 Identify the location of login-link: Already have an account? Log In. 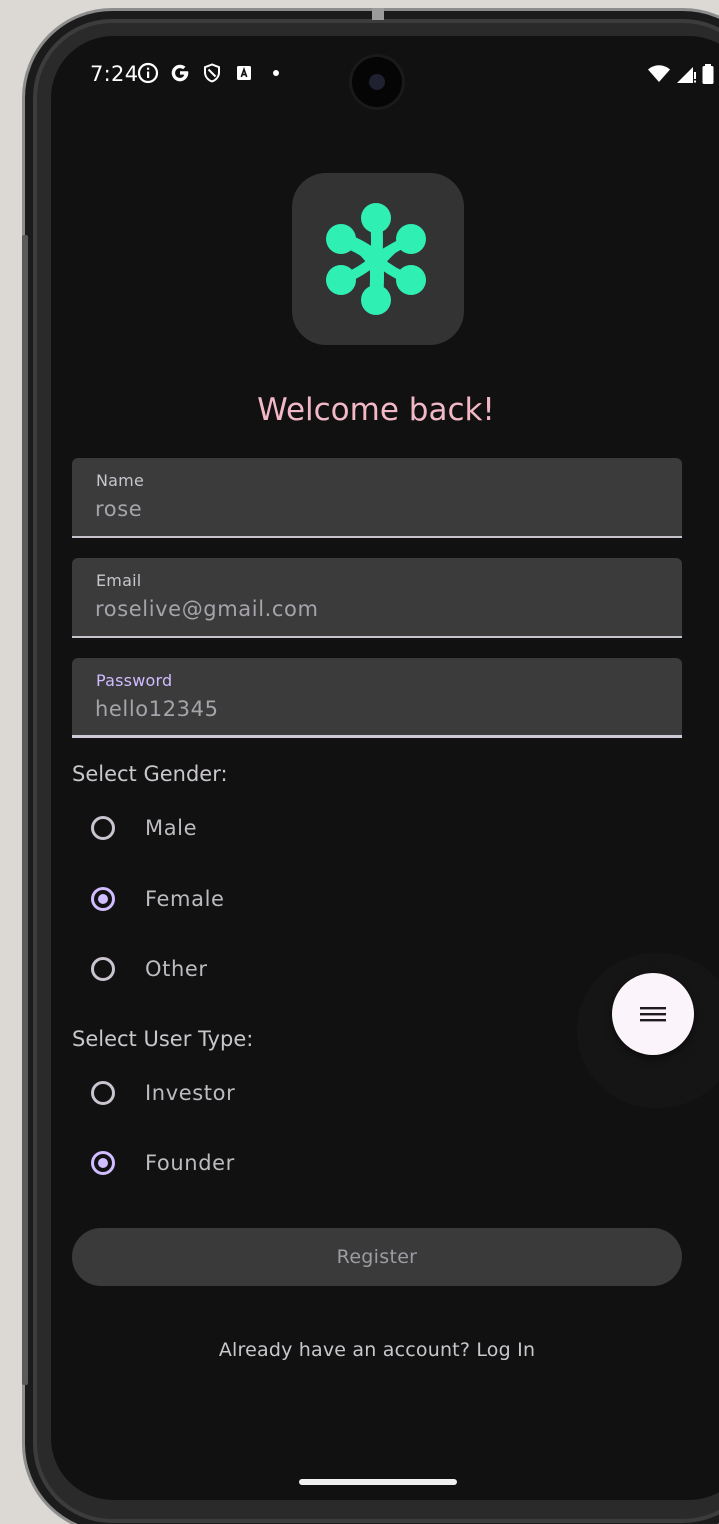
(377, 1350).